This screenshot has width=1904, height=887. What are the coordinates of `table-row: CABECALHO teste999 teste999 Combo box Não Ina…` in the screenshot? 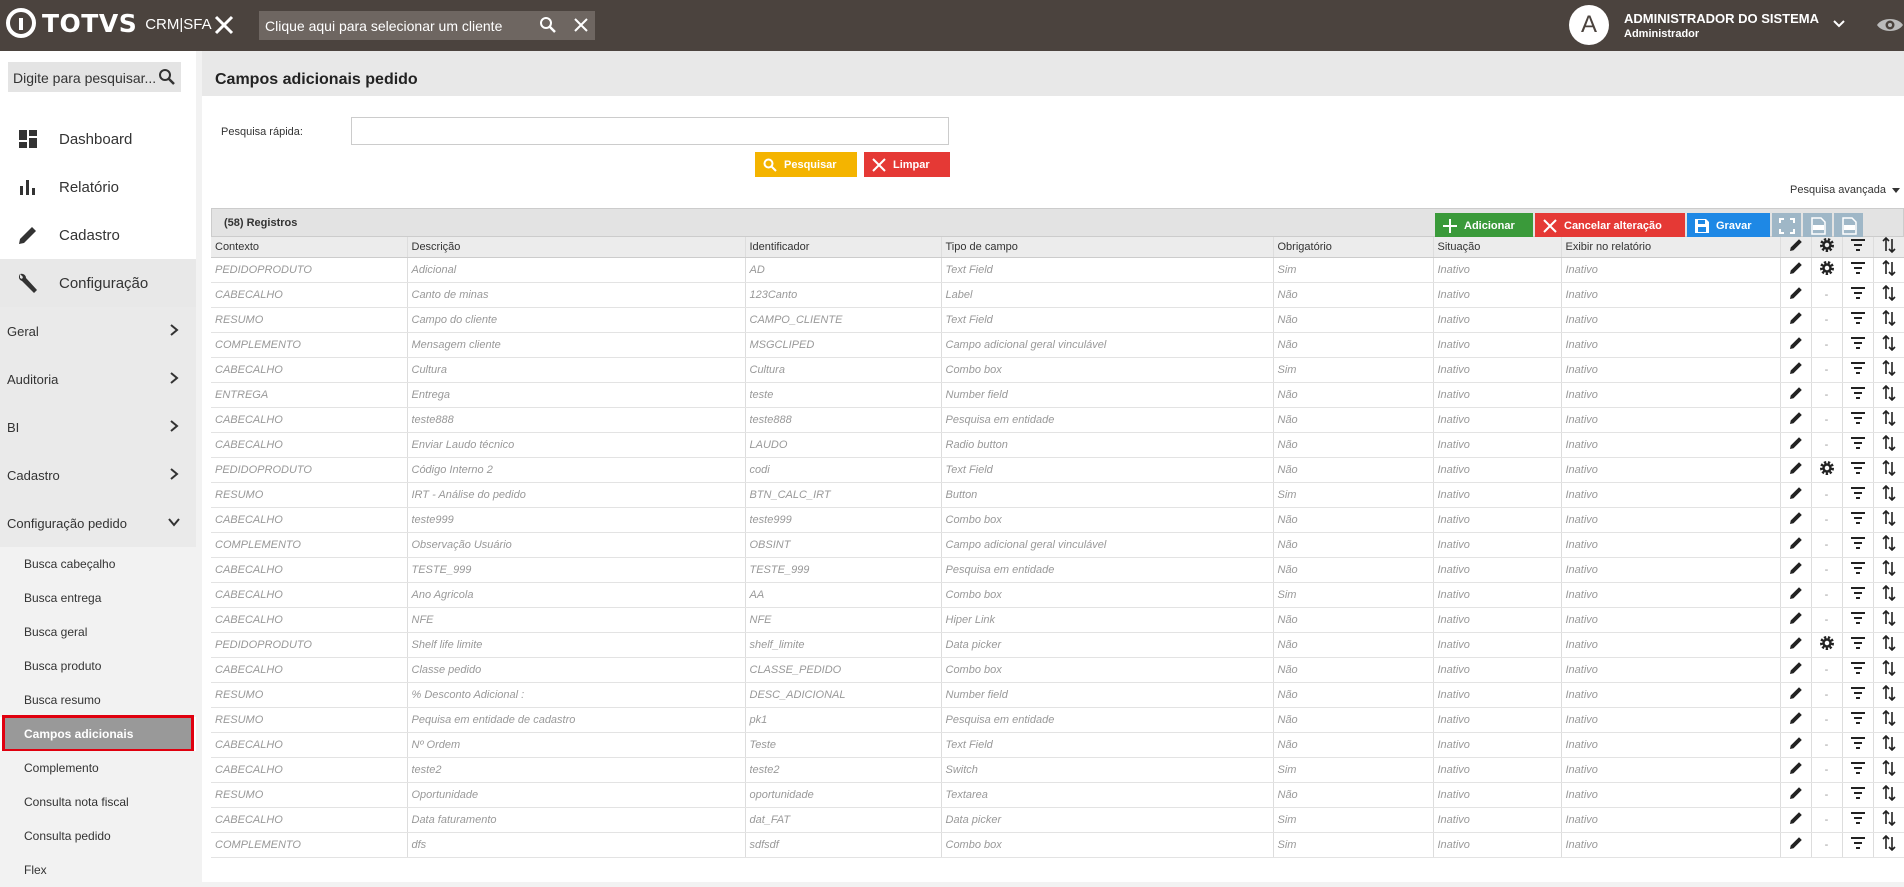 It's located at (1057, 520).